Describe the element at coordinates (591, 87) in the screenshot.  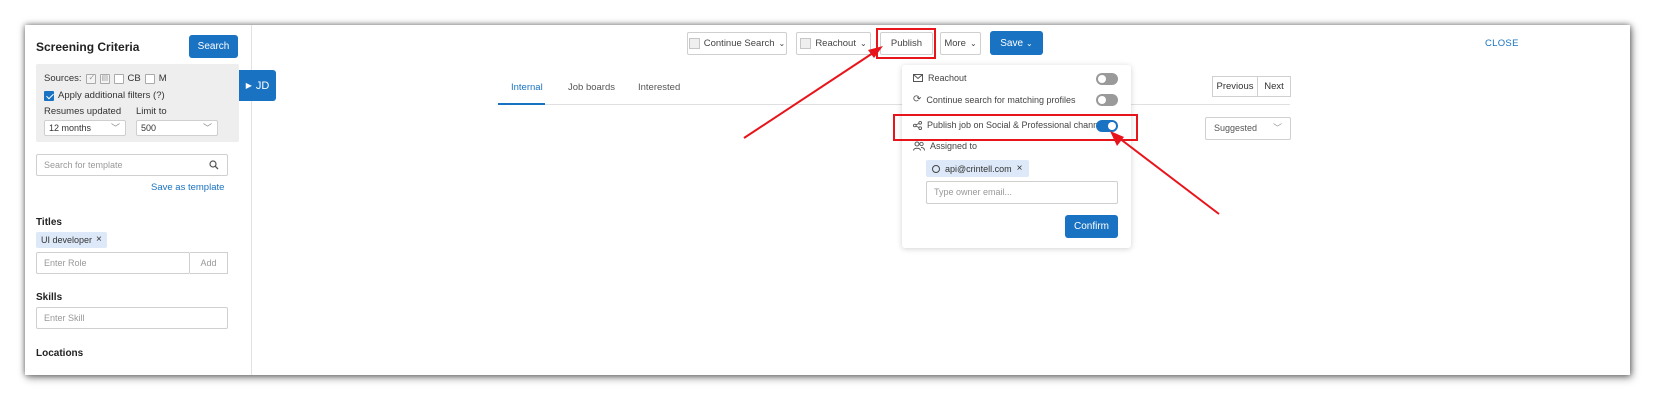
I see `tab-job-boards: Job boards` at that location.